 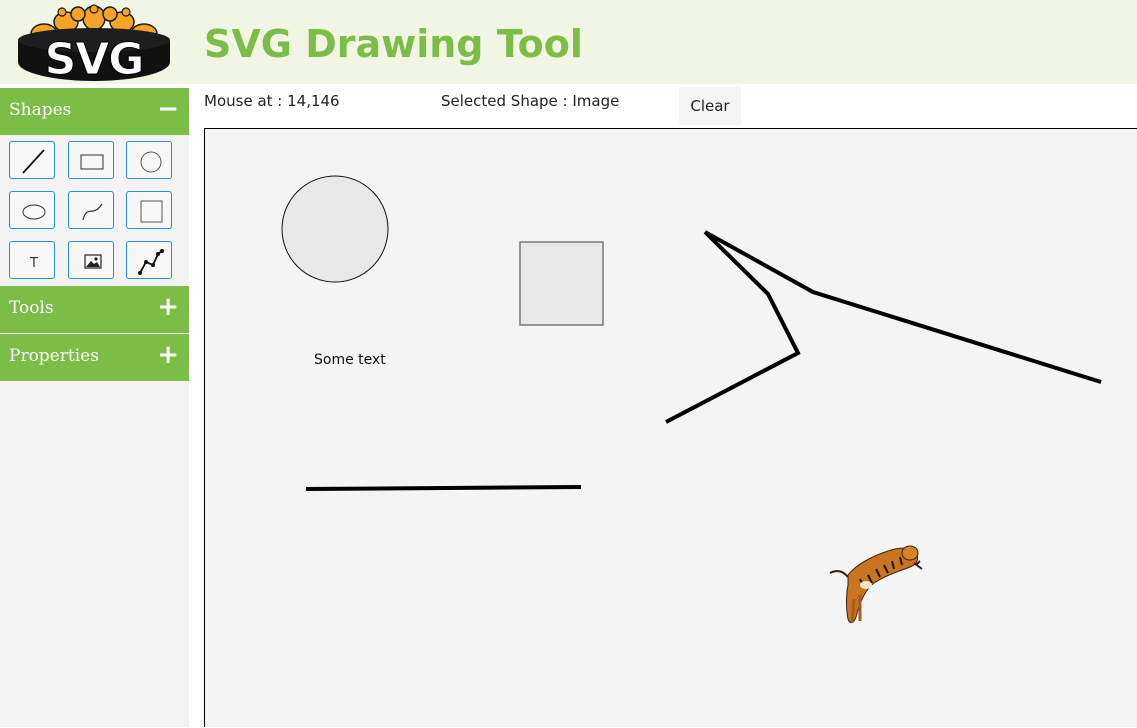 What do you see at coordinates (710, 106) in the screenshot?
I see `clear-button: Clear` at bounding box center [710, 106].